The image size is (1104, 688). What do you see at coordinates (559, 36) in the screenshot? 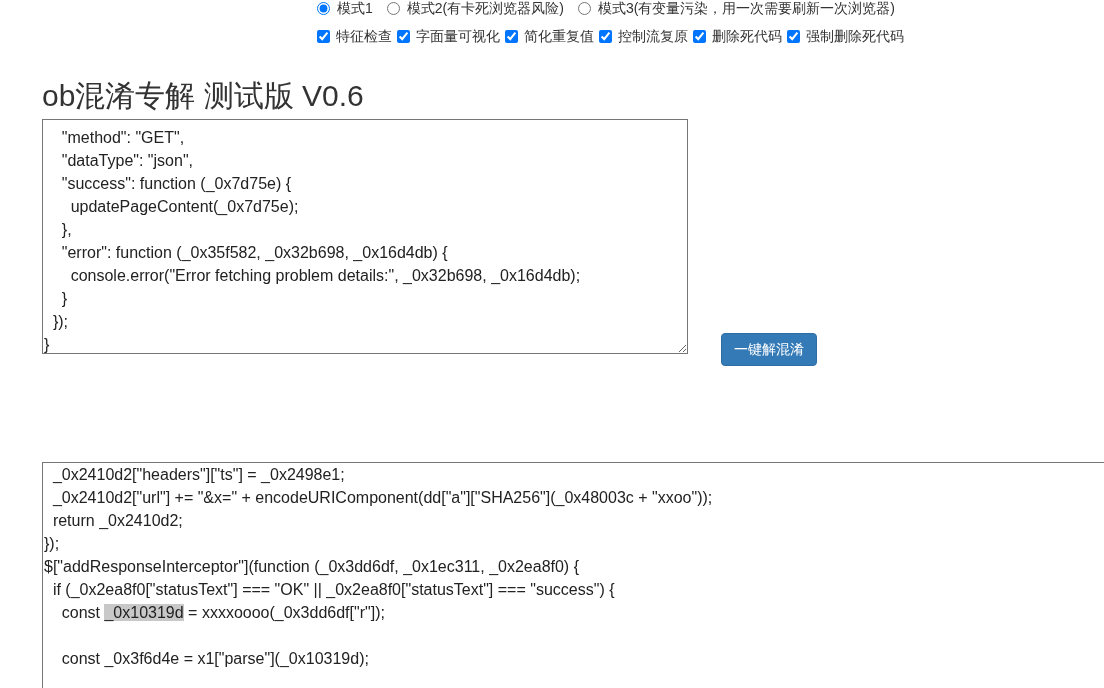
I see `checkbox-label: 简化重复值` at bounding box center [559, 36].